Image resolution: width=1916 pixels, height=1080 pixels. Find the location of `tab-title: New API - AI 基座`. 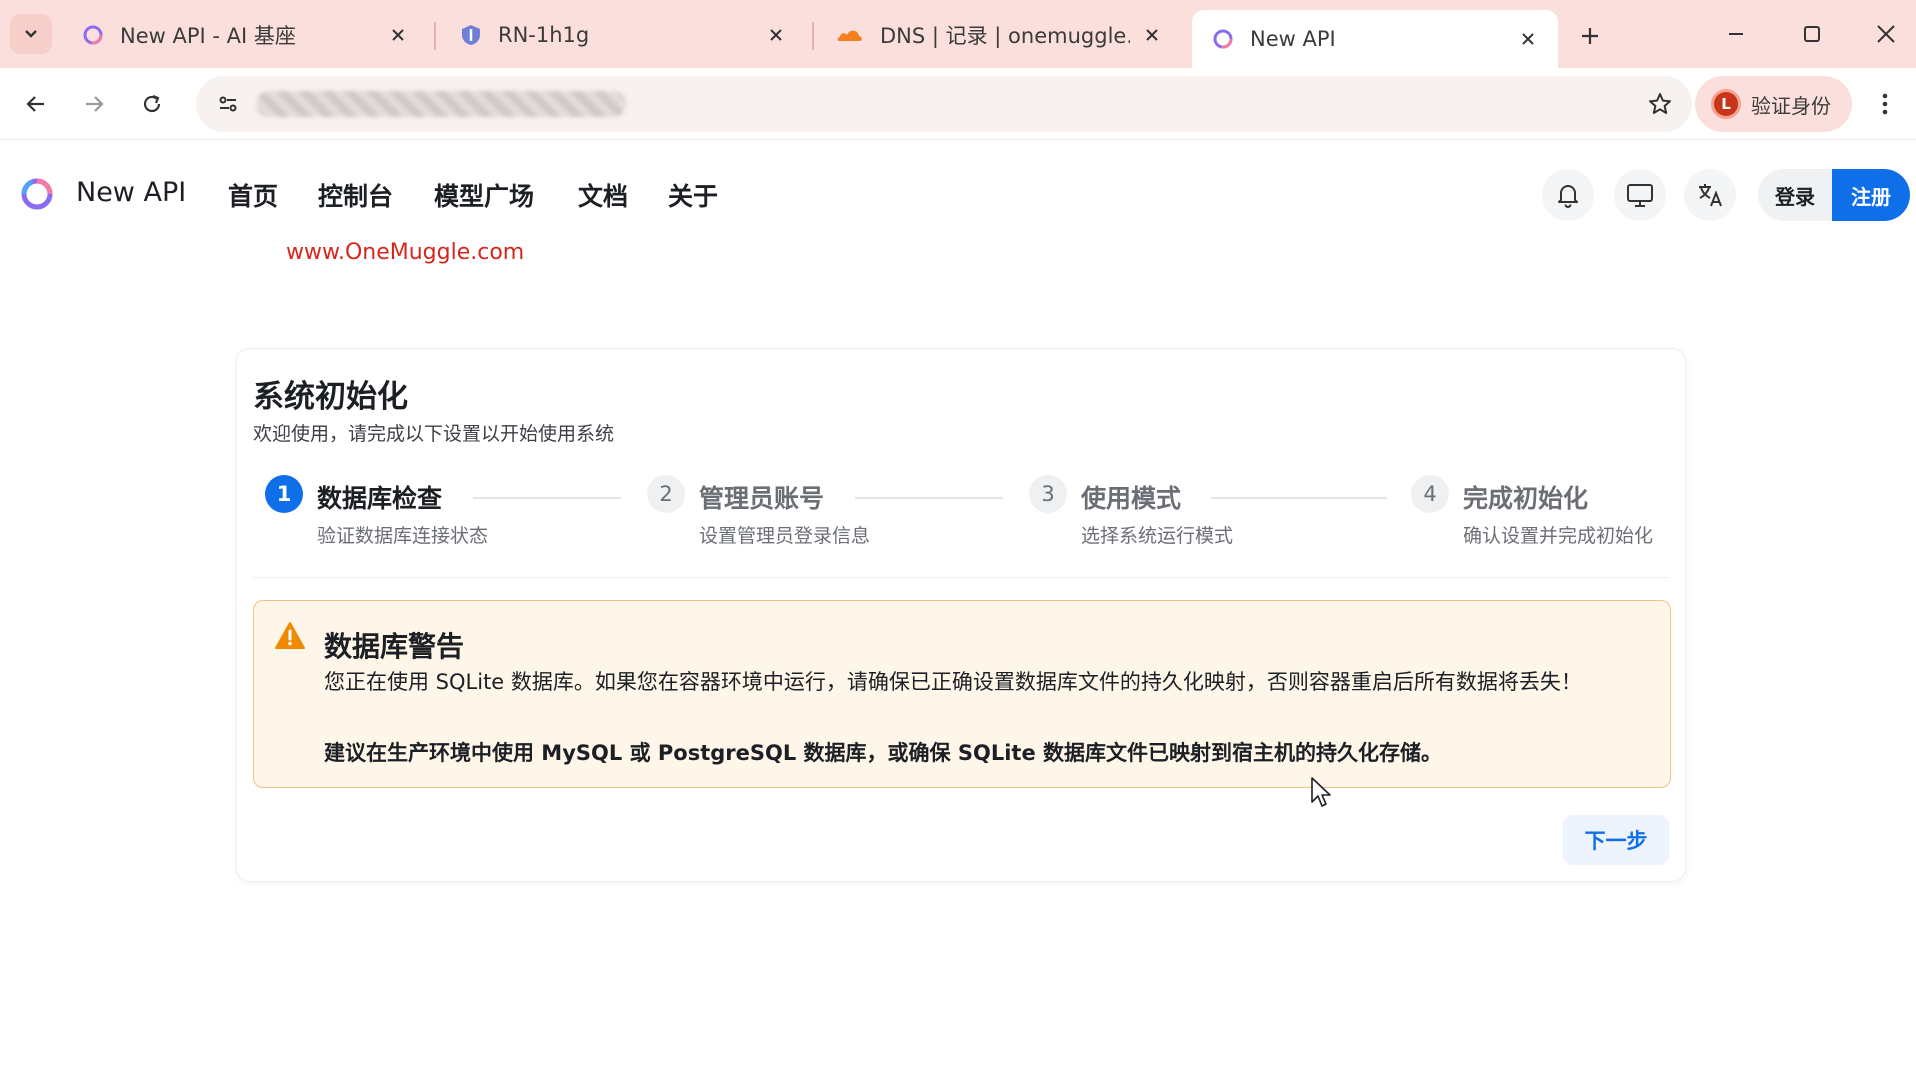

tab-title: New API - AI 基座 is located at coordinates (208, 36).